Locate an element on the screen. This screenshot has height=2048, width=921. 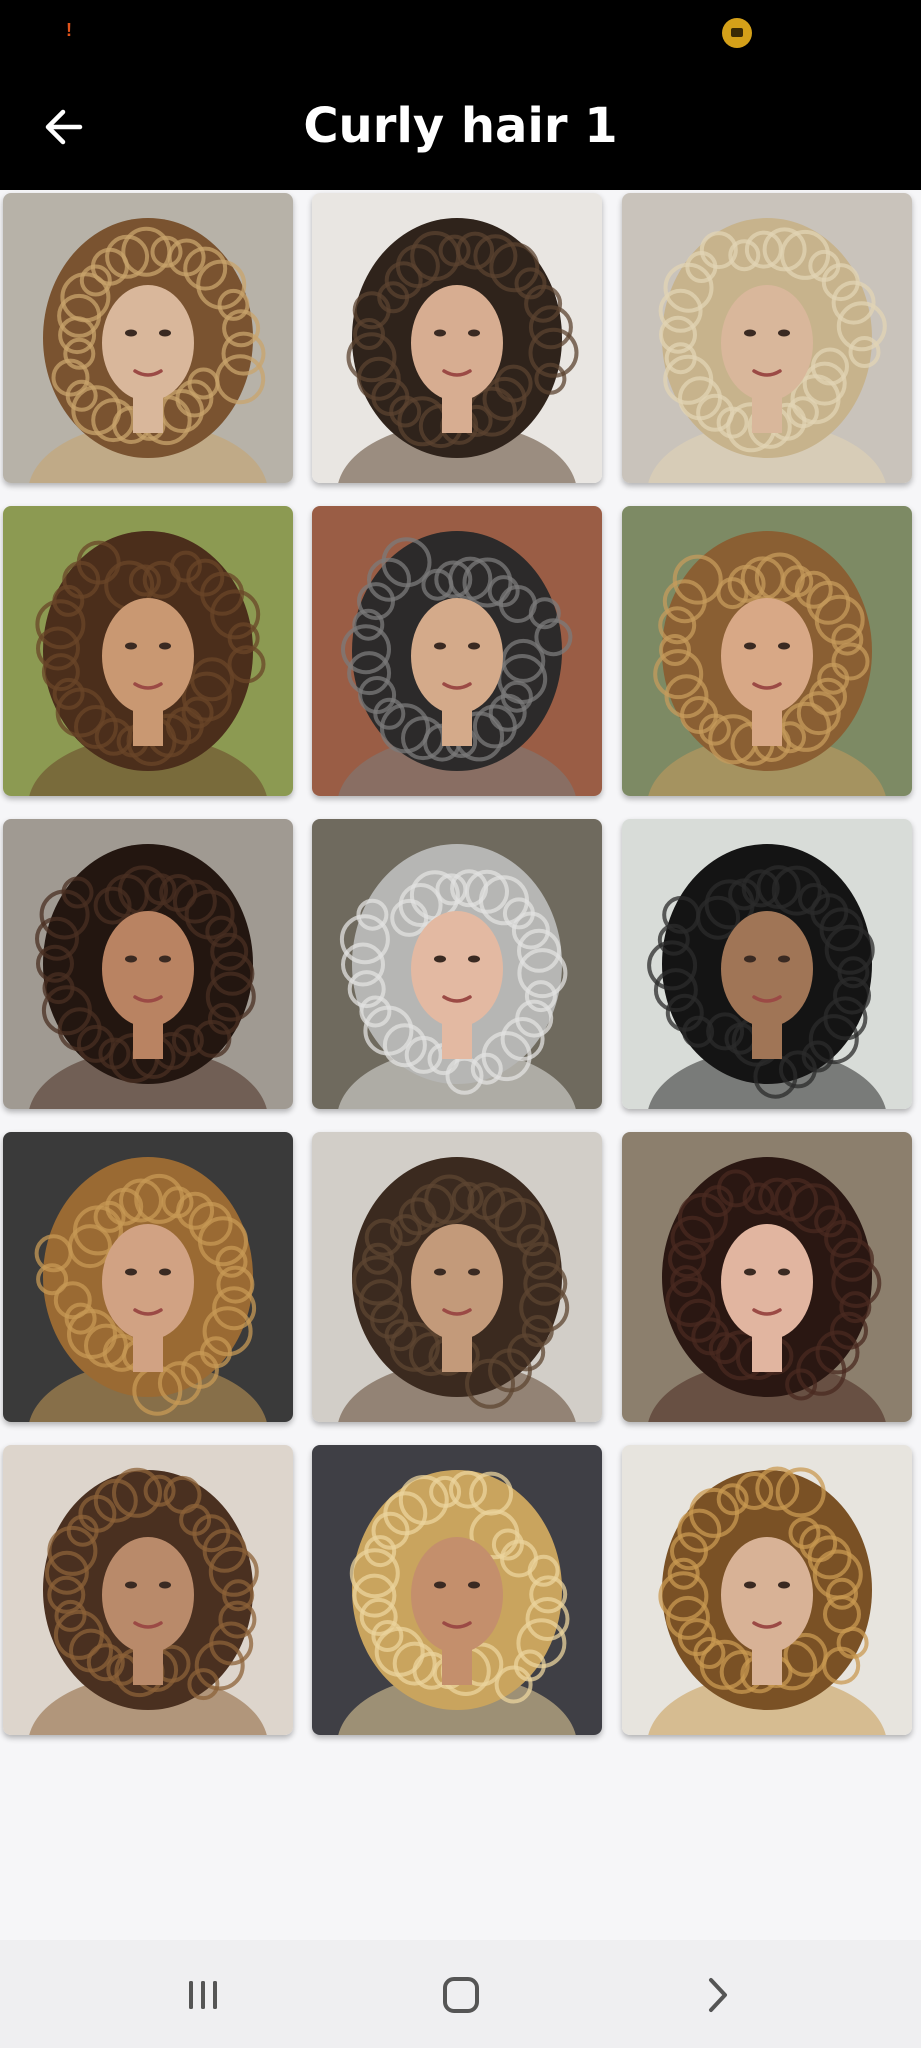
home-button is located at coordinates (461, 1995).